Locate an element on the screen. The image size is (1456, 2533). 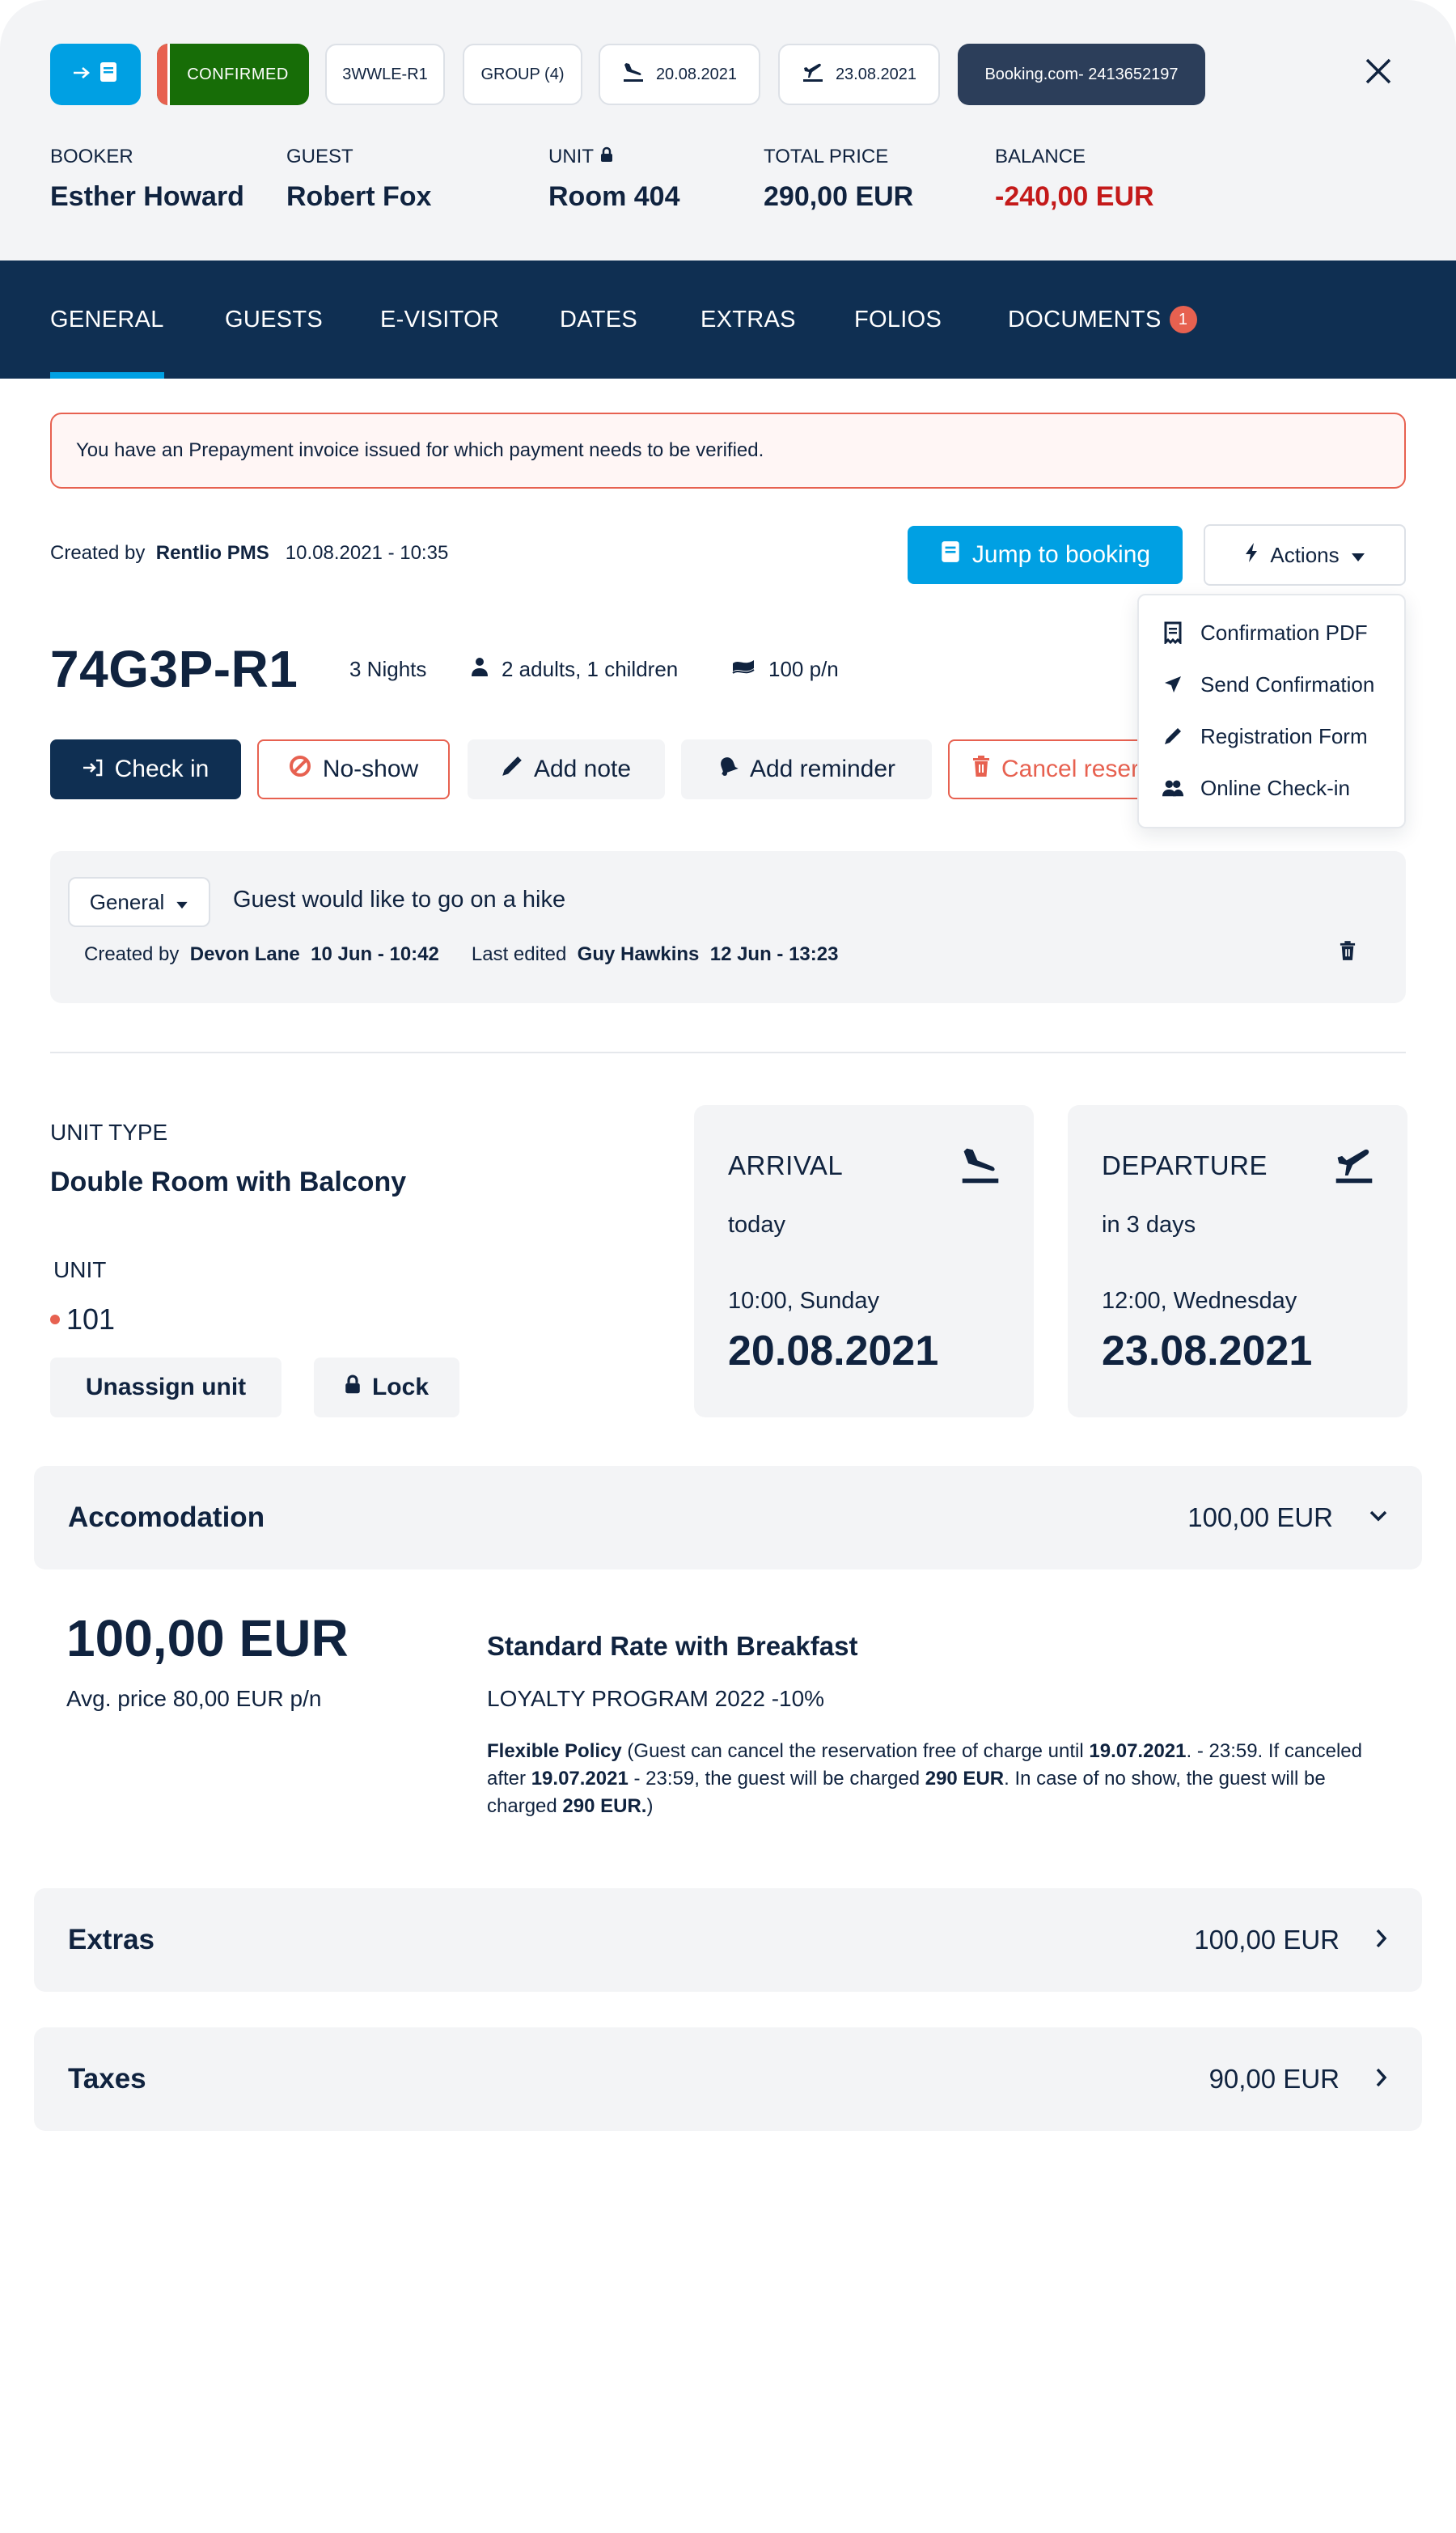
departure-date-label: 23.08.2021 is located at coordinates (876, 74).